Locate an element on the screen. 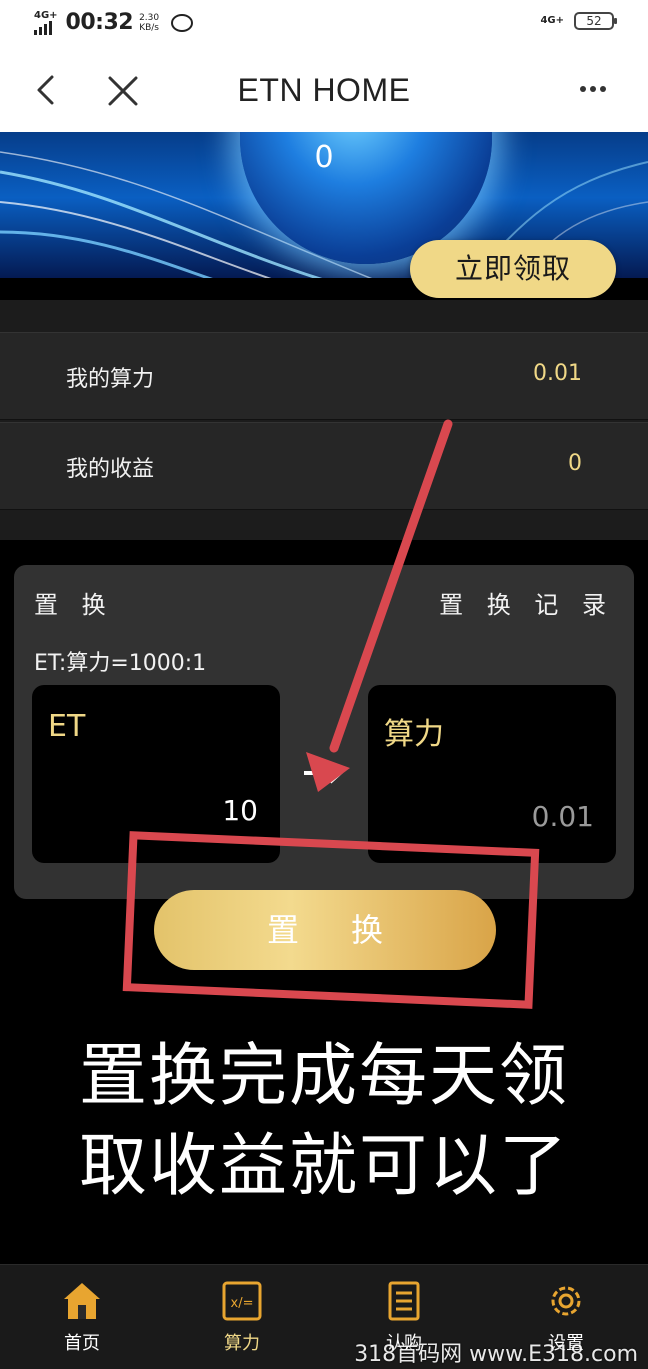  exchange-title: 置 换 is located at coordinates (74, 605).